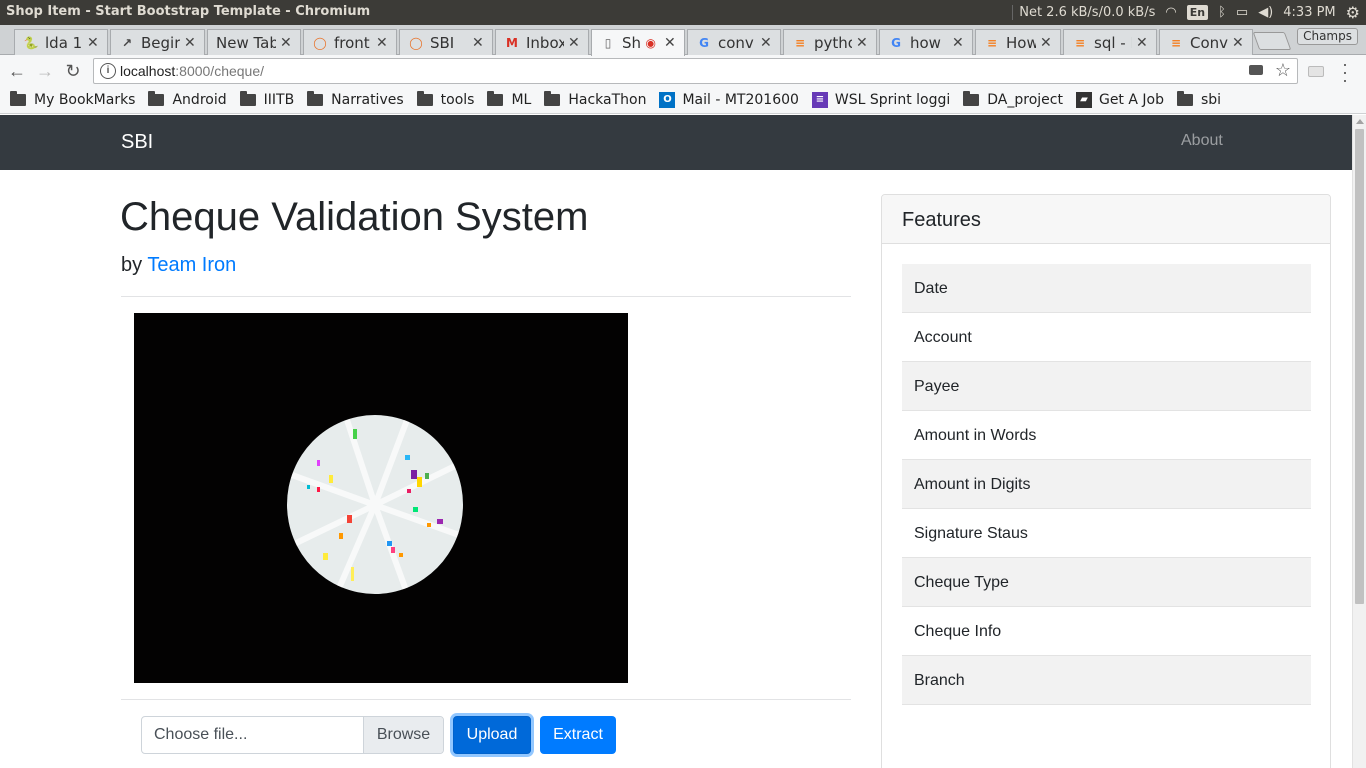 The height and width of the screenshot is (768, 1366). I want to click on clock: 4:33 PM, so click(1309, 12).